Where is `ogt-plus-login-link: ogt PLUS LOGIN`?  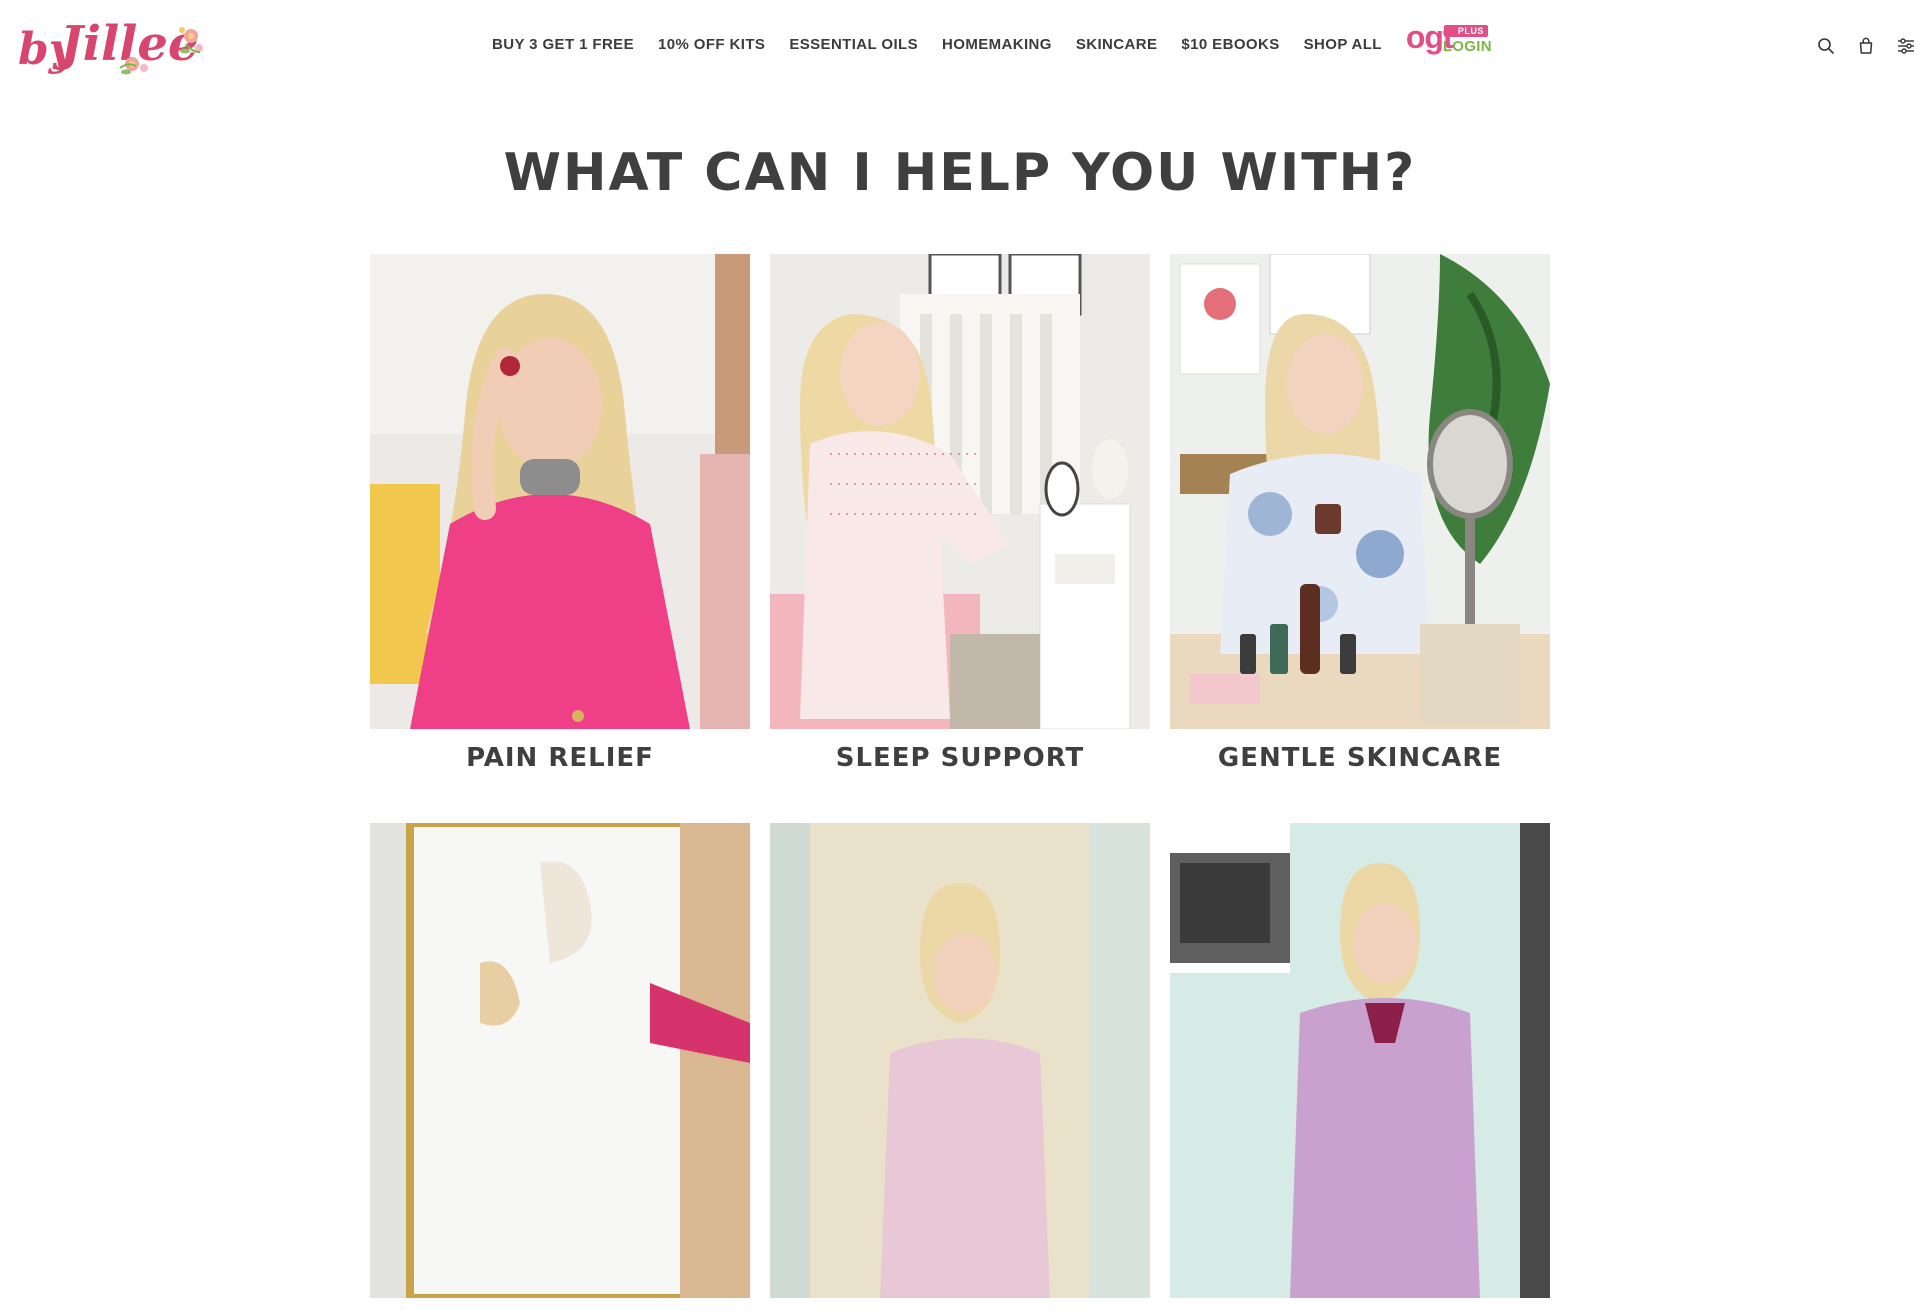 ogt-plus-login-link: ogt PLUS LOGIN is located at coordinates (1451, 42).